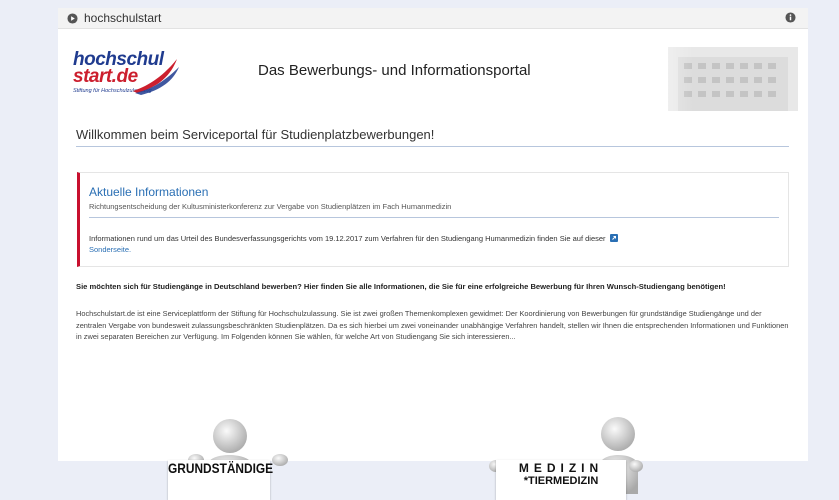 The width and height of the screenshot is (839, 500). Describe the element at coordinates (433, 18) in the screenshot. I see `top-bar: hochschulstart` at that location.